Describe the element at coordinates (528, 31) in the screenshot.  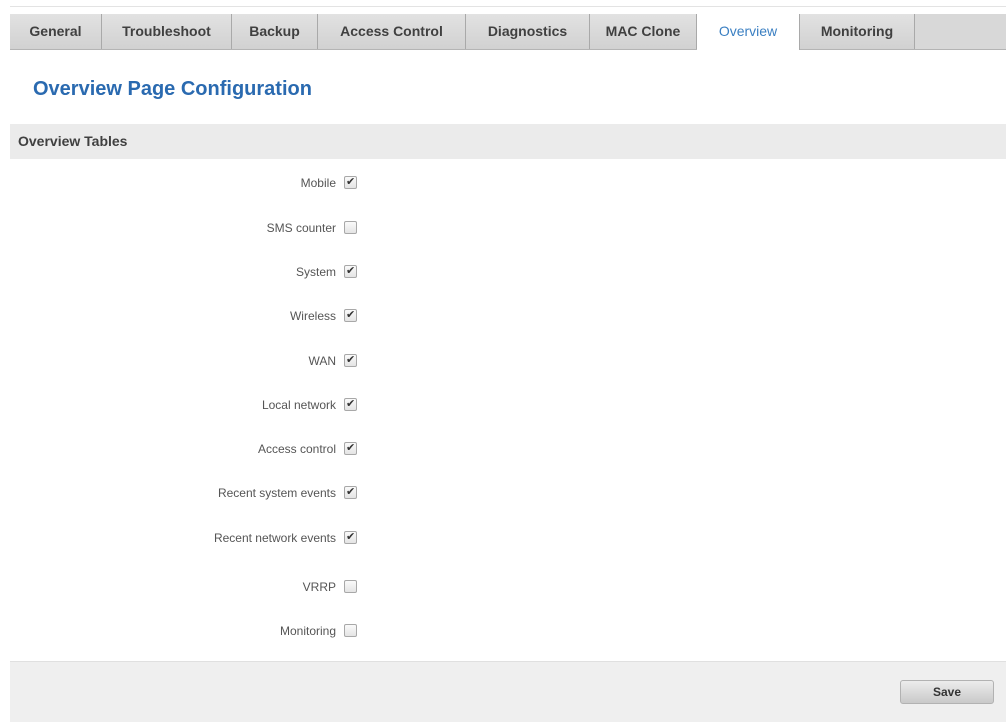
I see `tab-diagnostics: Diagnostics` at that location.